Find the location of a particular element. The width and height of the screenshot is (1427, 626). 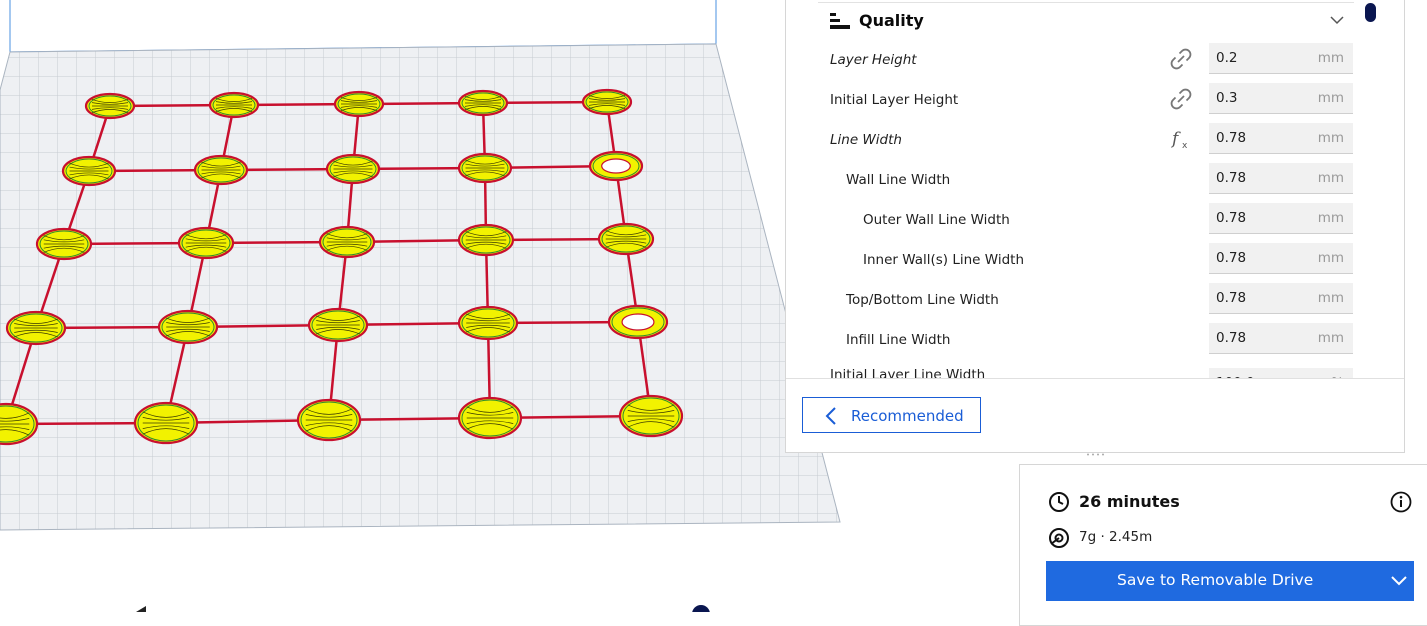

svg-text: x is located at coordinates (1185, 146).